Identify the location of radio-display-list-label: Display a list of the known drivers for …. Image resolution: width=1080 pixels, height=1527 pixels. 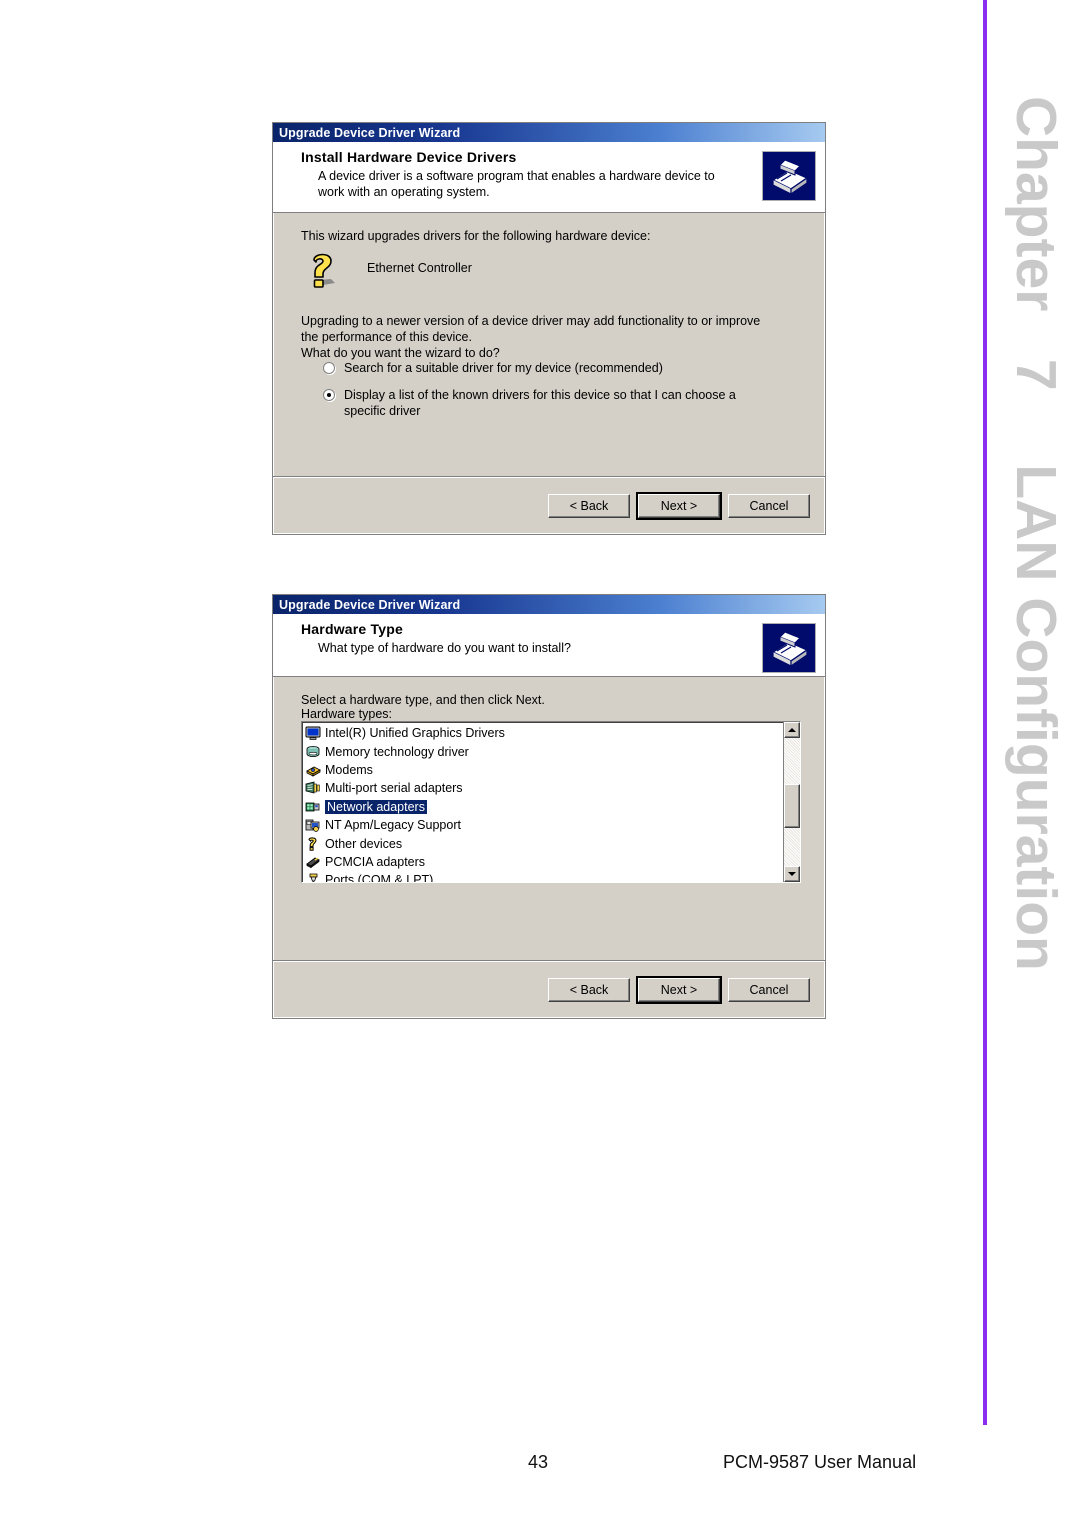
(540, 402).